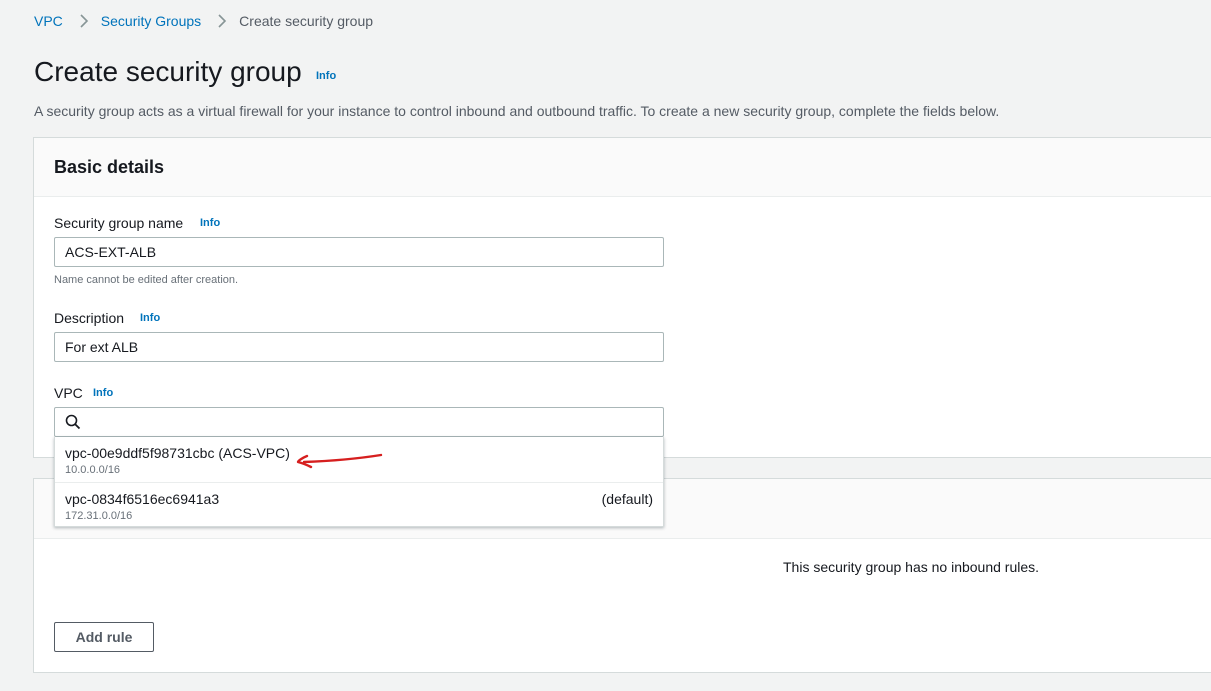 The width and height of the screenshot is (1211, 691). I want to click on security-group-name-input, so click(359, 252).